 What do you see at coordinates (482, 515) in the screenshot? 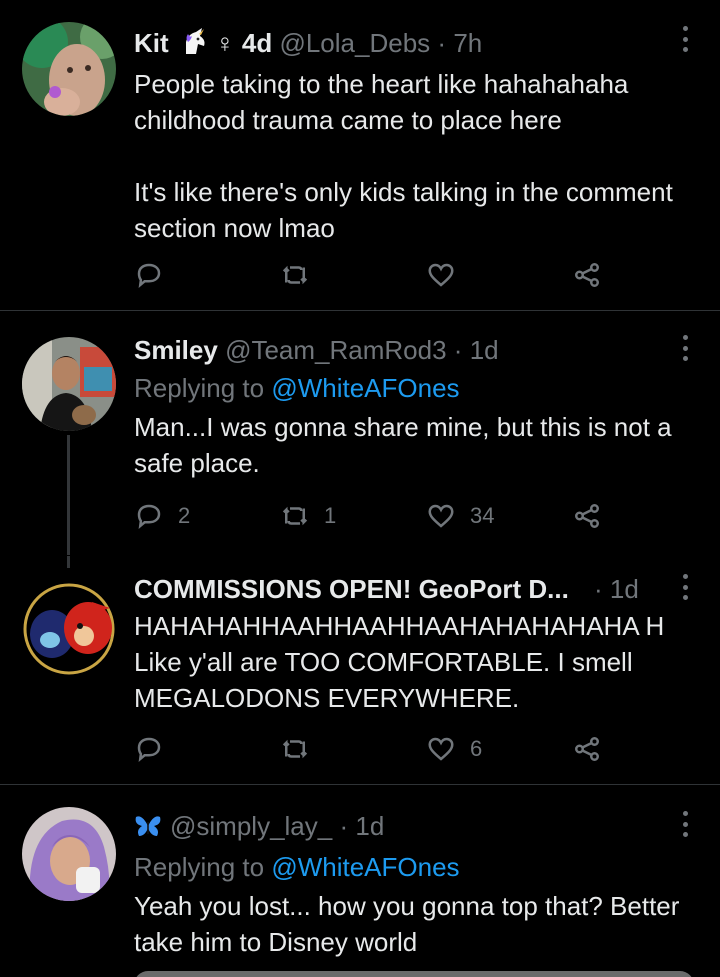
I see `like-count: 34` at bounding box center [482, 515].